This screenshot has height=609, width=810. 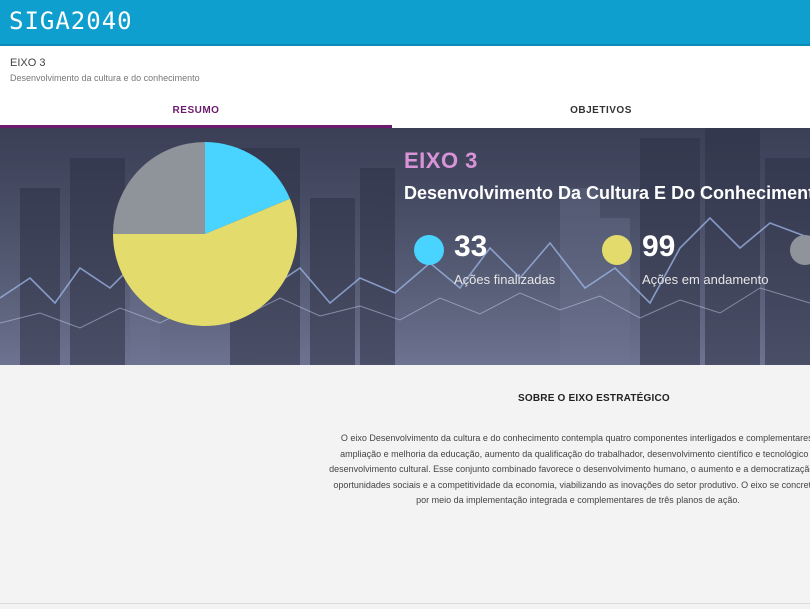 I want to click on actions-pie-chart, so click(x=205, y=234).